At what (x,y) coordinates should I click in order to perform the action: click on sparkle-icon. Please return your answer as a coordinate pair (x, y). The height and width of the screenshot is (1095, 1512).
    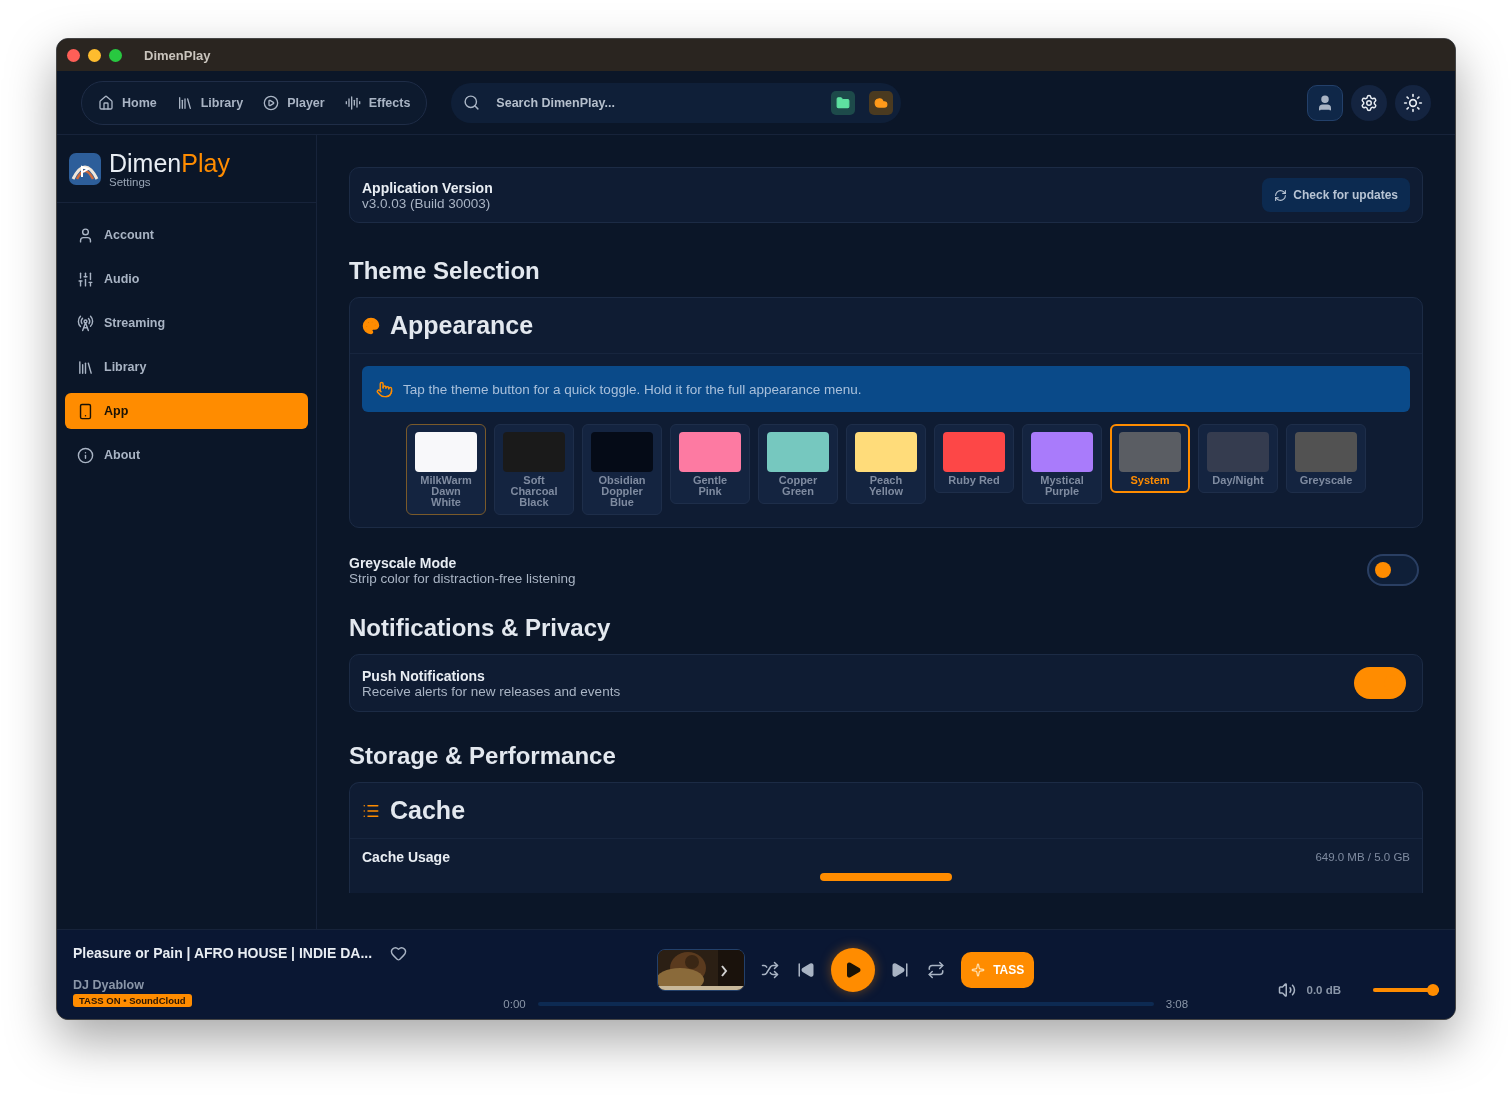
    Looking at the image, I should click on (978, 969).